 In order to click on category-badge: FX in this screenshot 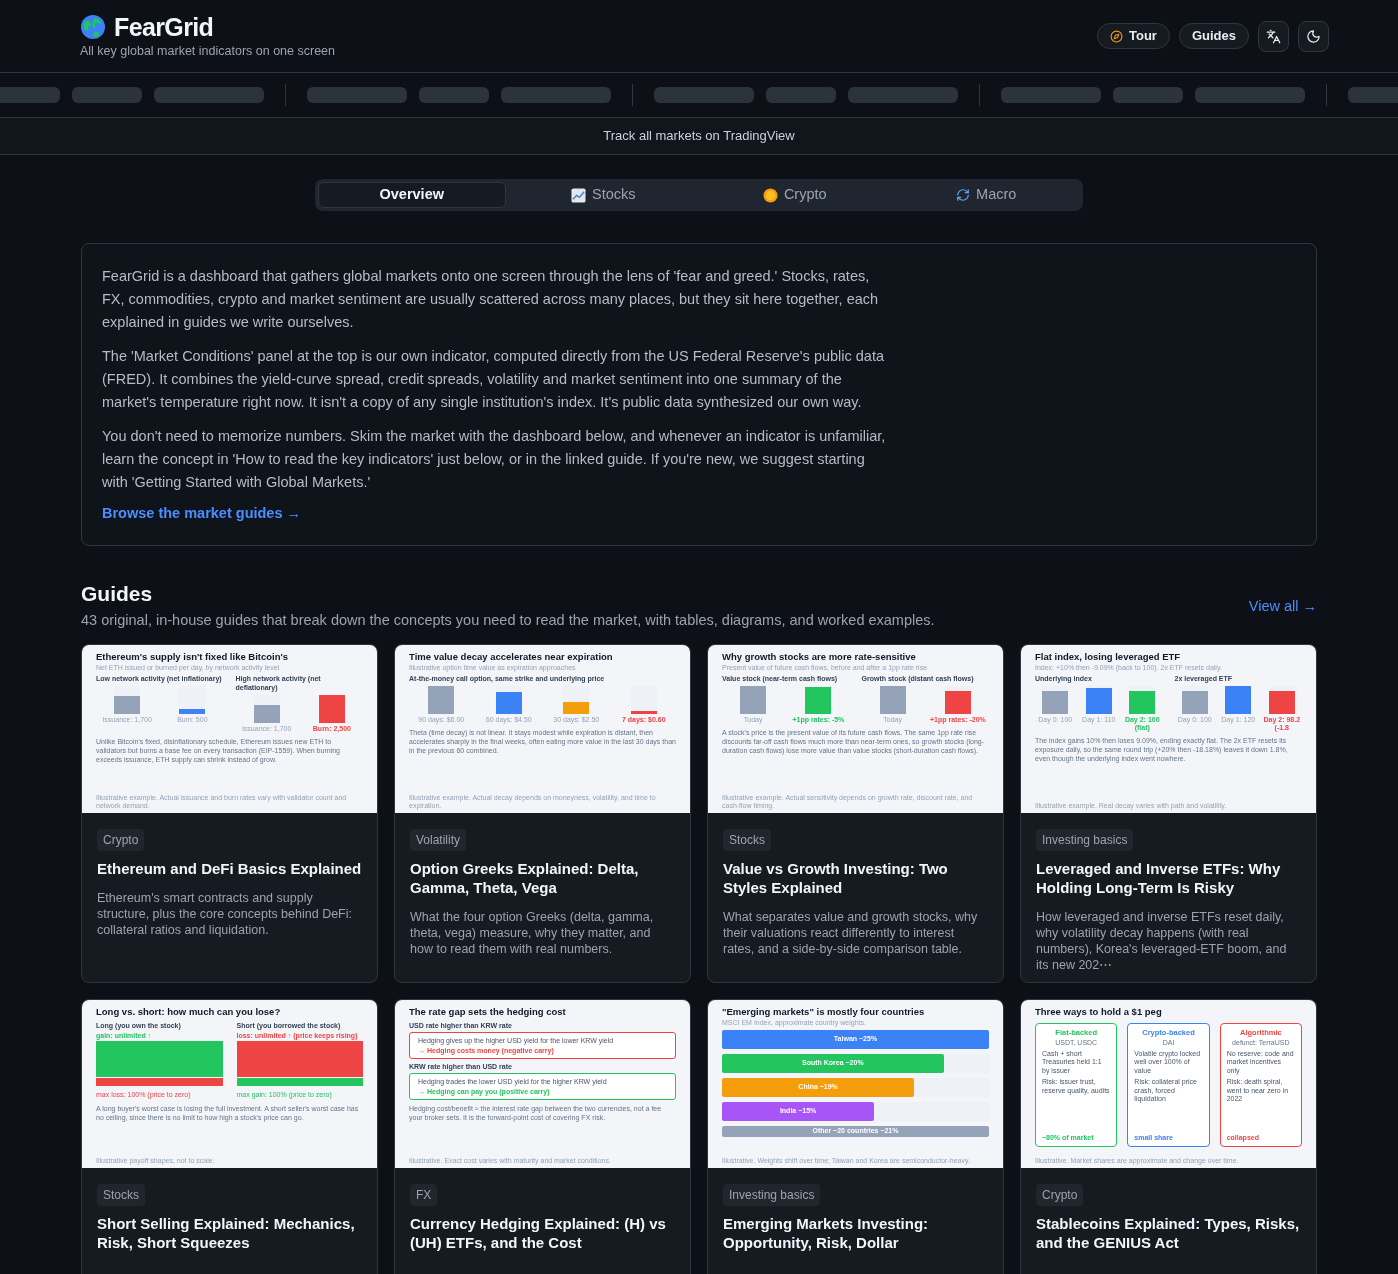, I will do `click(424, 1194)`.